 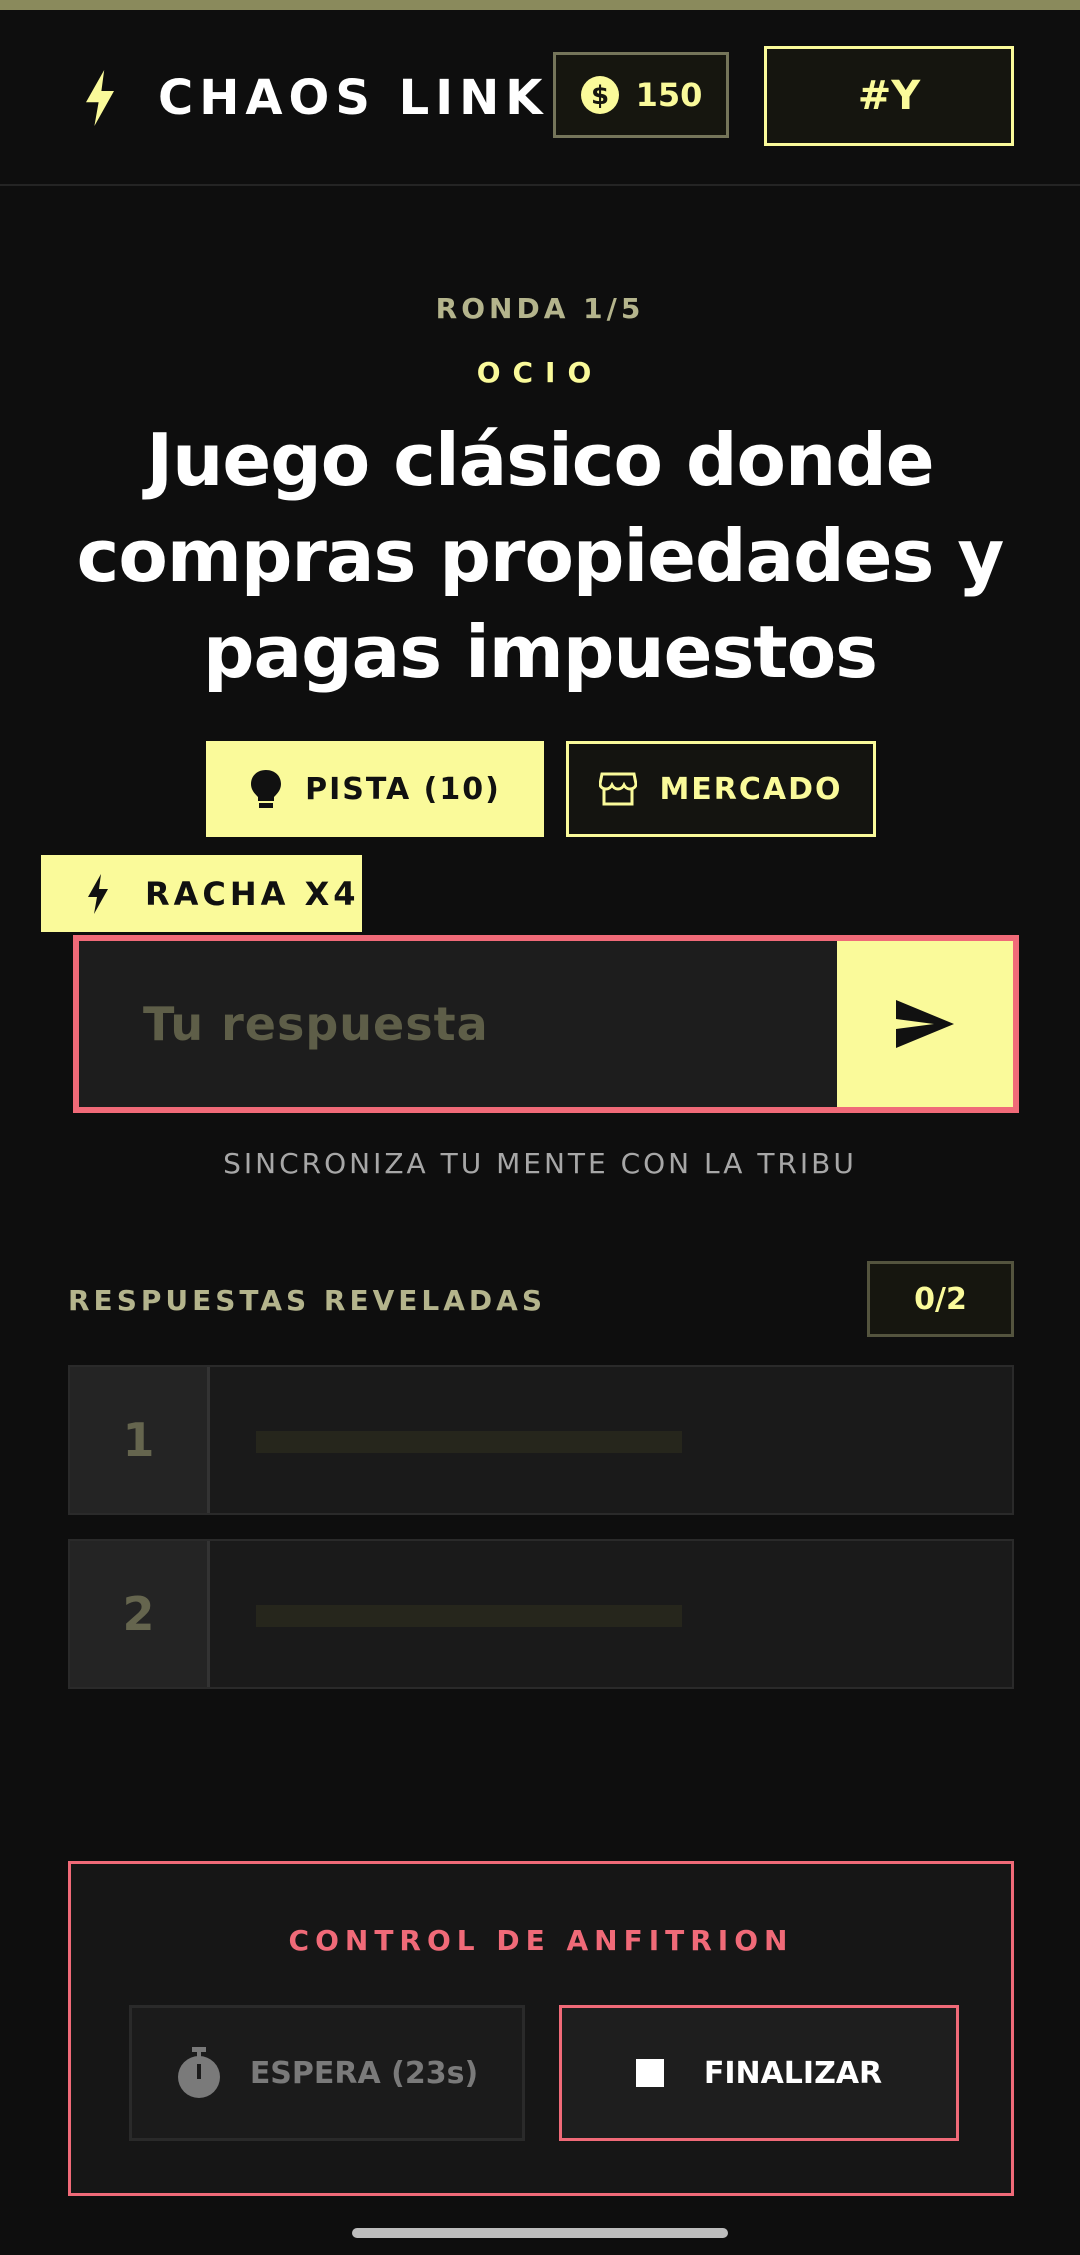 What do you see at coordinates (940, 1299) in the screenshot?
I see `revealed-count-badge: 0/2` at bounding box center [940, 1299].